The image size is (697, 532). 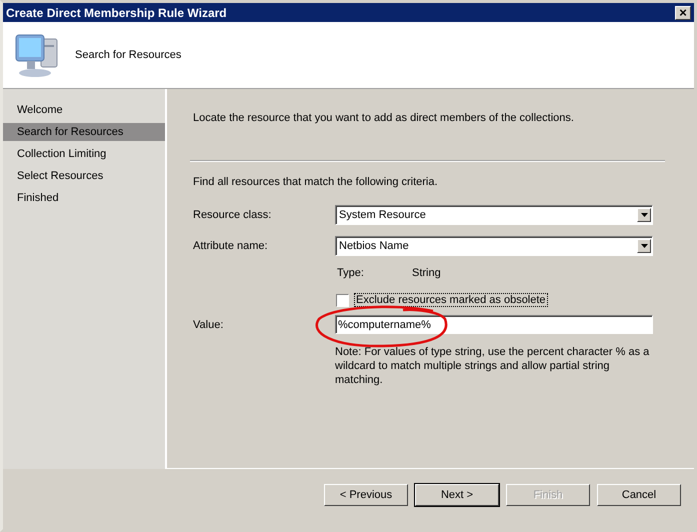 What do you see at coordinates (494, 215) in the screenshot?
I see `resource-class-dropdown: System Resource` at bounding box center [494, 215].